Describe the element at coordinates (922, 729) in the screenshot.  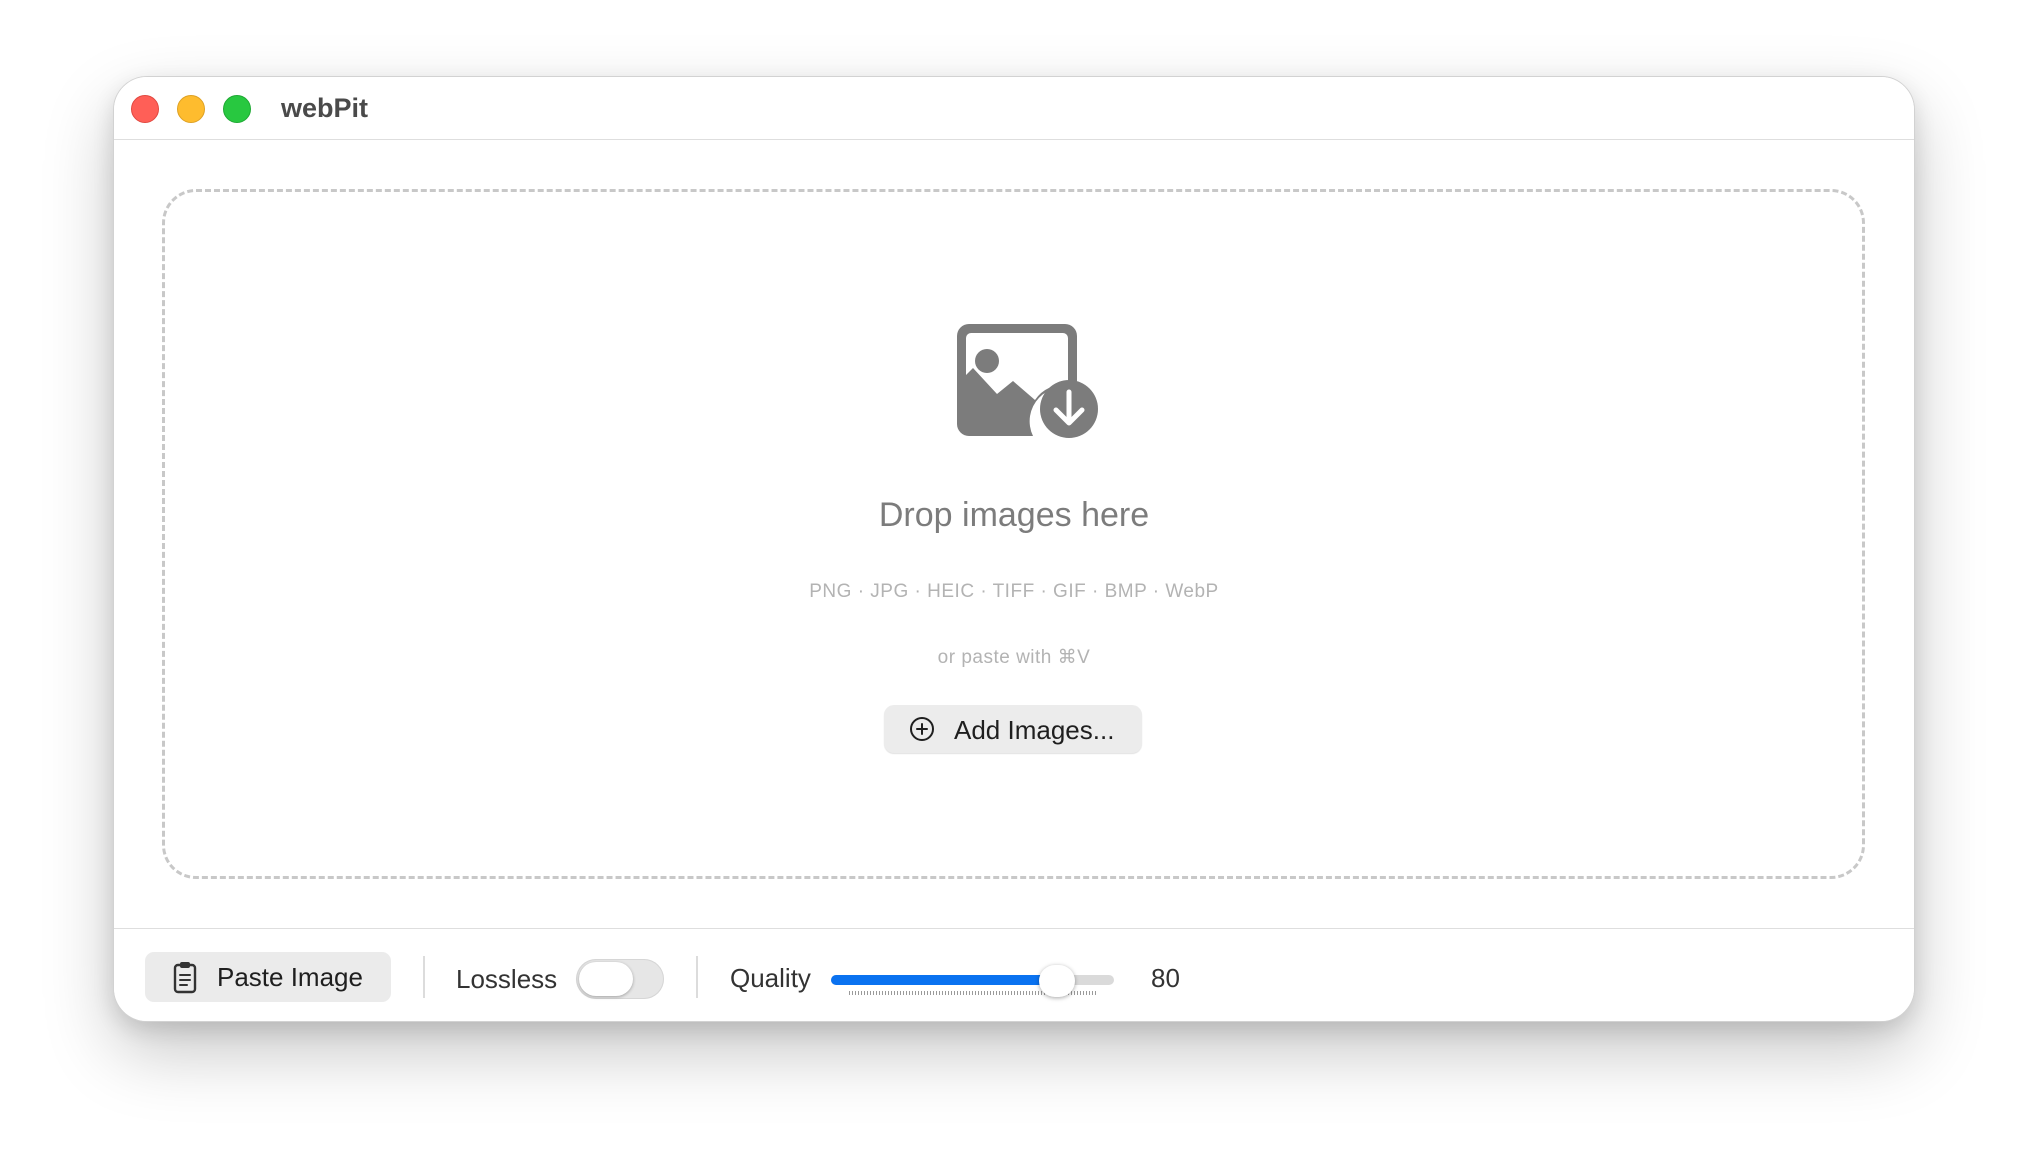
I see `plus-circle-icon` at that location.